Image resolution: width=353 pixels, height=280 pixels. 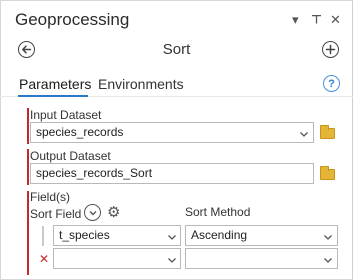 What do you see at coordinates (70, 156) in the screenshot?
I see `output-dataset-label: Output Dataset` at bounding box center [70, 156].